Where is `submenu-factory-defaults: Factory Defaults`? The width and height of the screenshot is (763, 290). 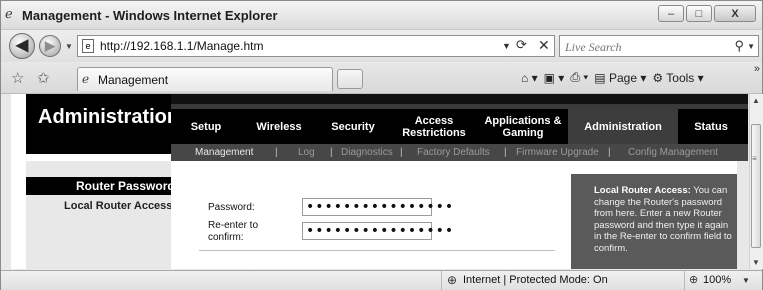
submenu-factory-defaults: Factory Defaults is located at coordinates (453, 152).